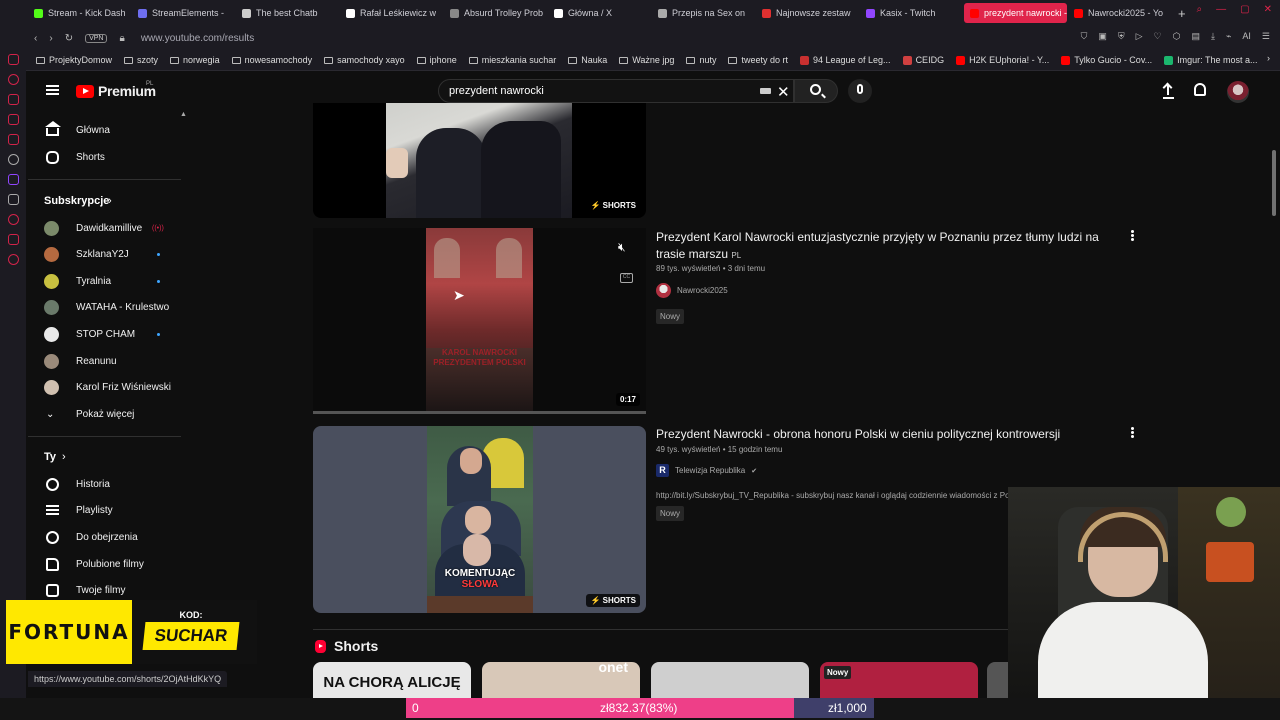 This screenshot has width=1280, height=720. Describe the element at coordinates (1119, 13) in the screenshot. I see `browser-tab: Nawrocki2025 - Yo` at that location.